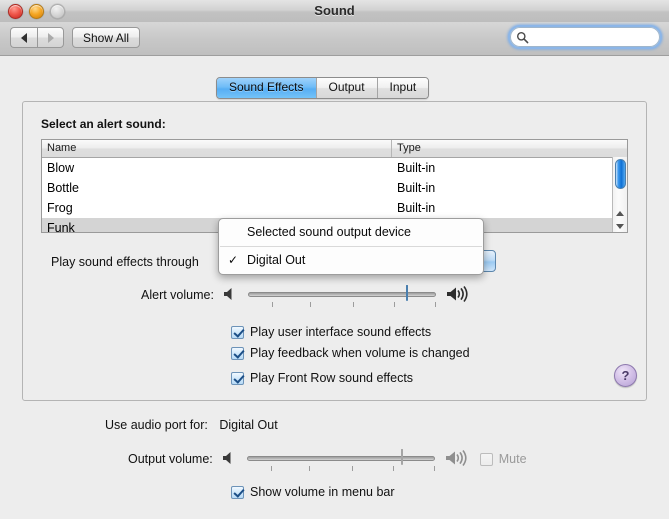  I want to click on show-all-button: Show All, so click(106, 37).